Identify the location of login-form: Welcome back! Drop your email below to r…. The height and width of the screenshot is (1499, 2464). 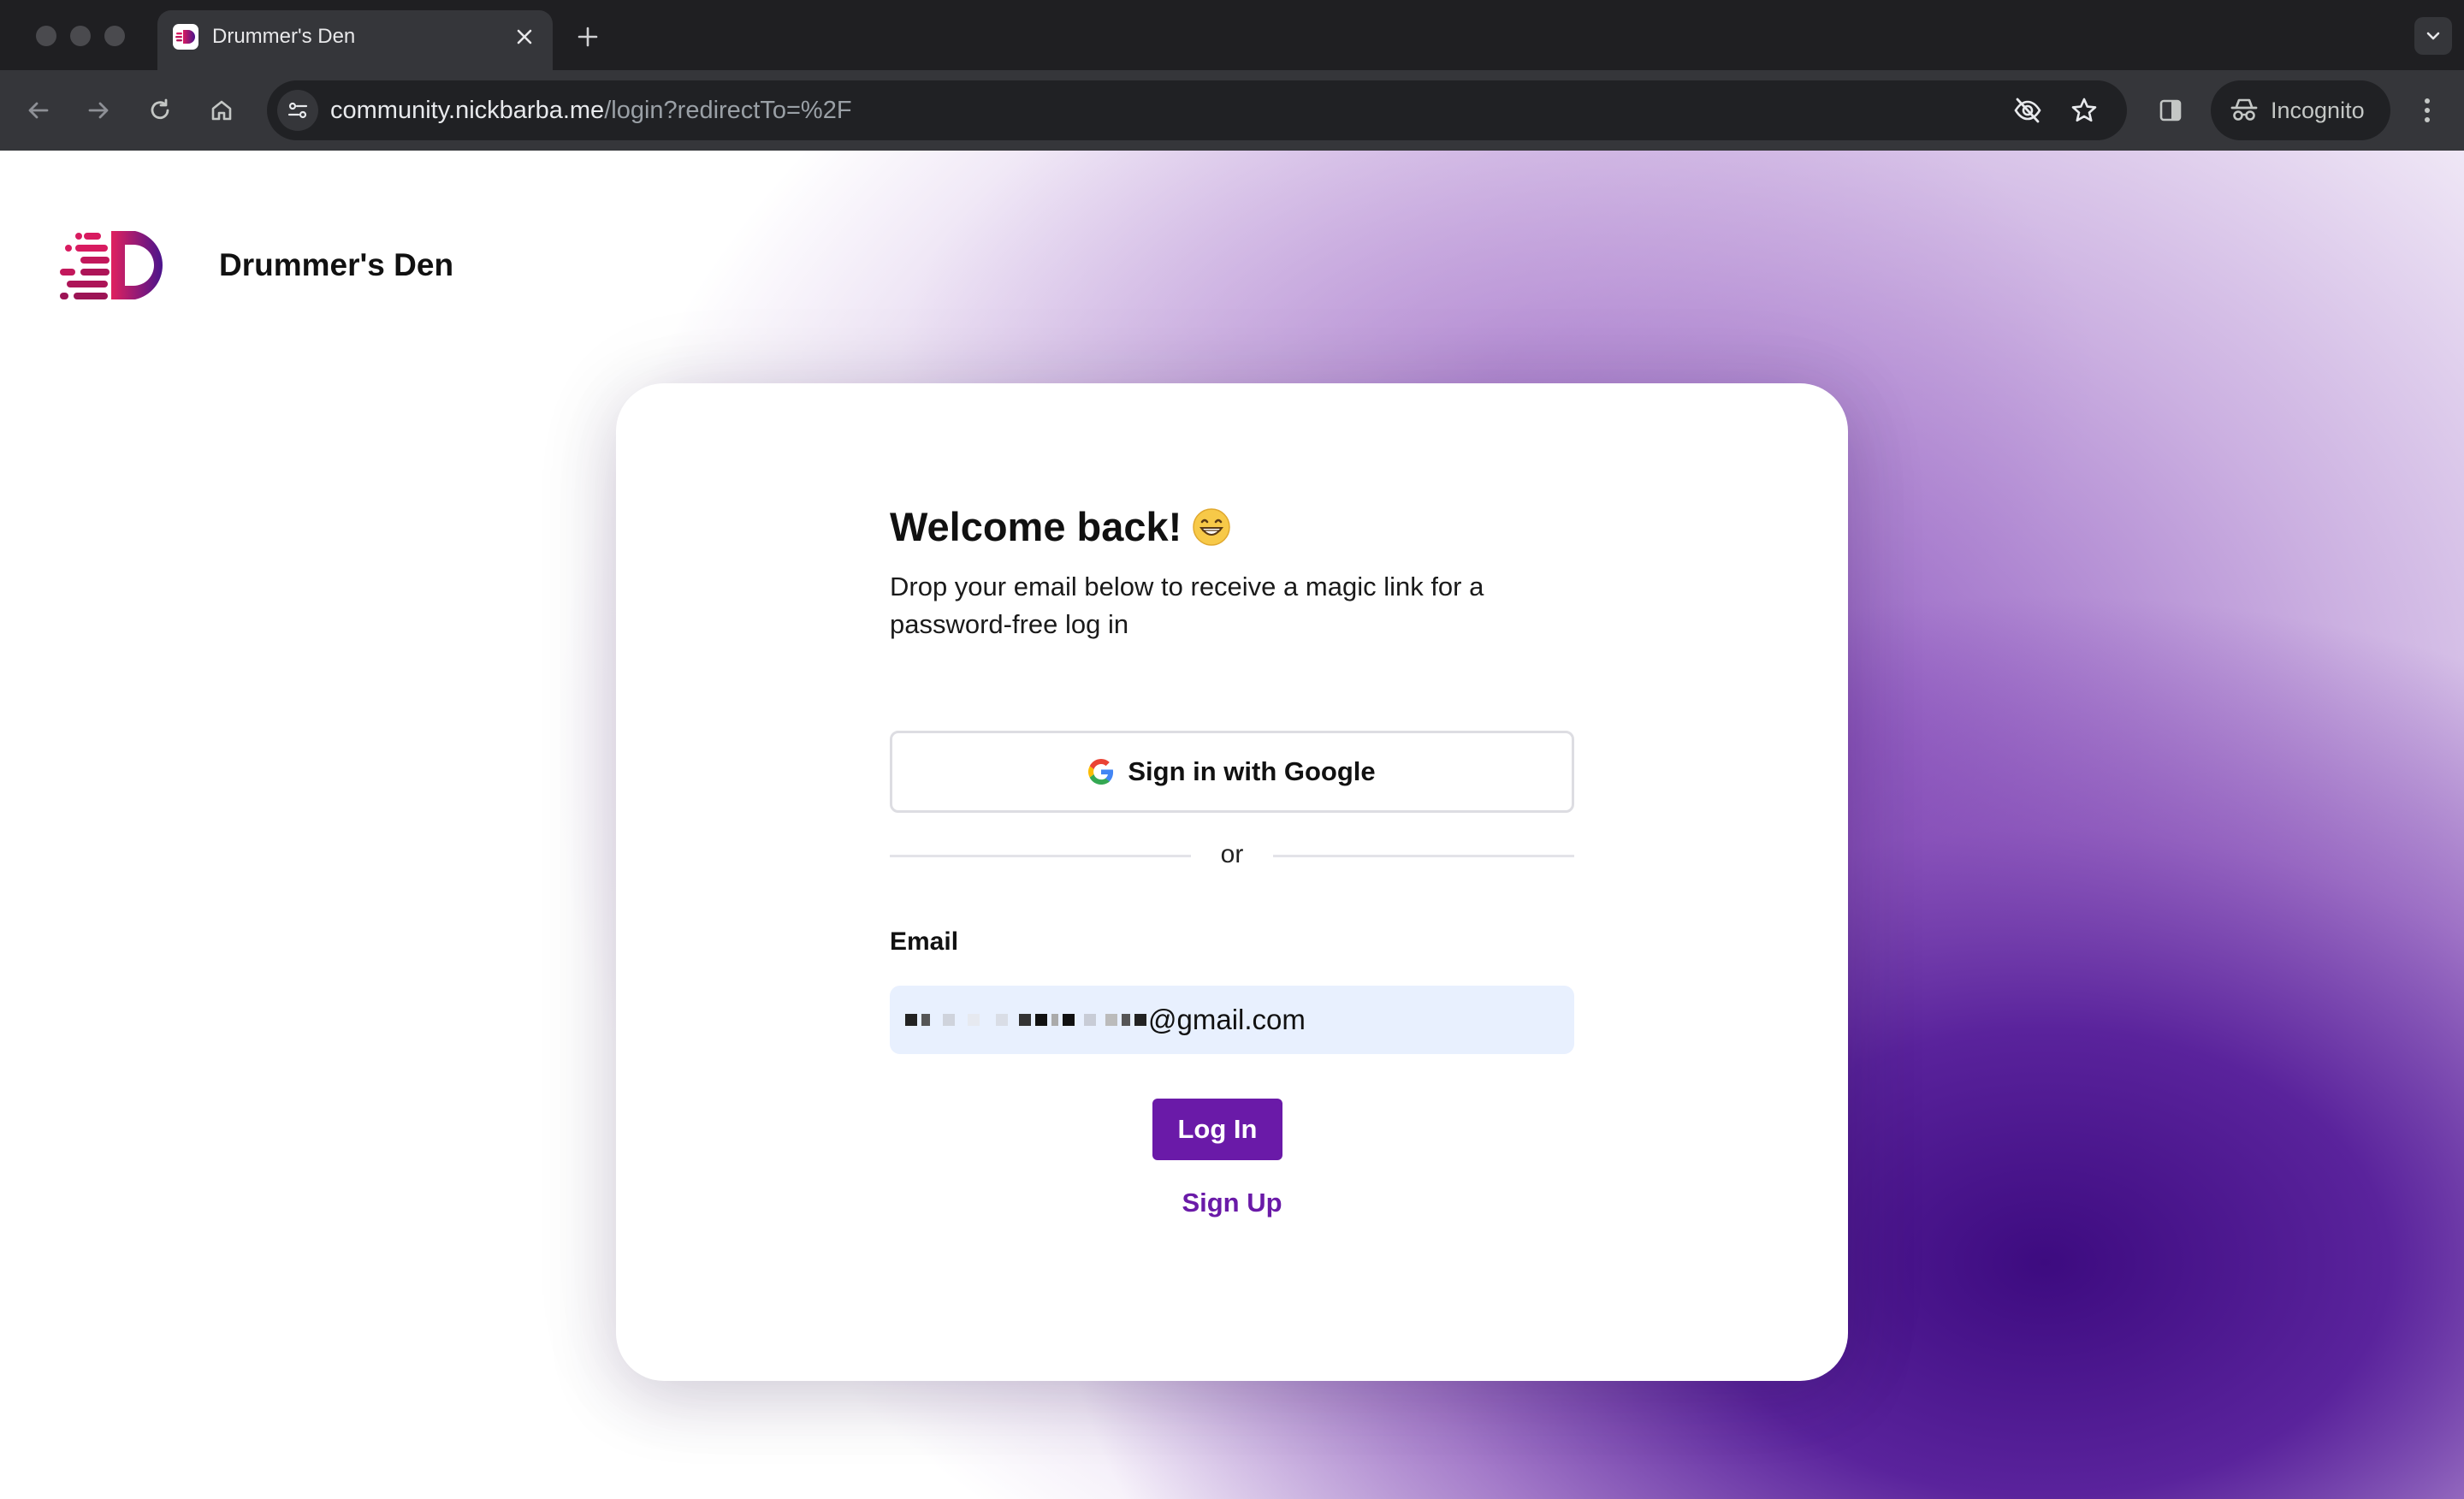
(1232, 861).